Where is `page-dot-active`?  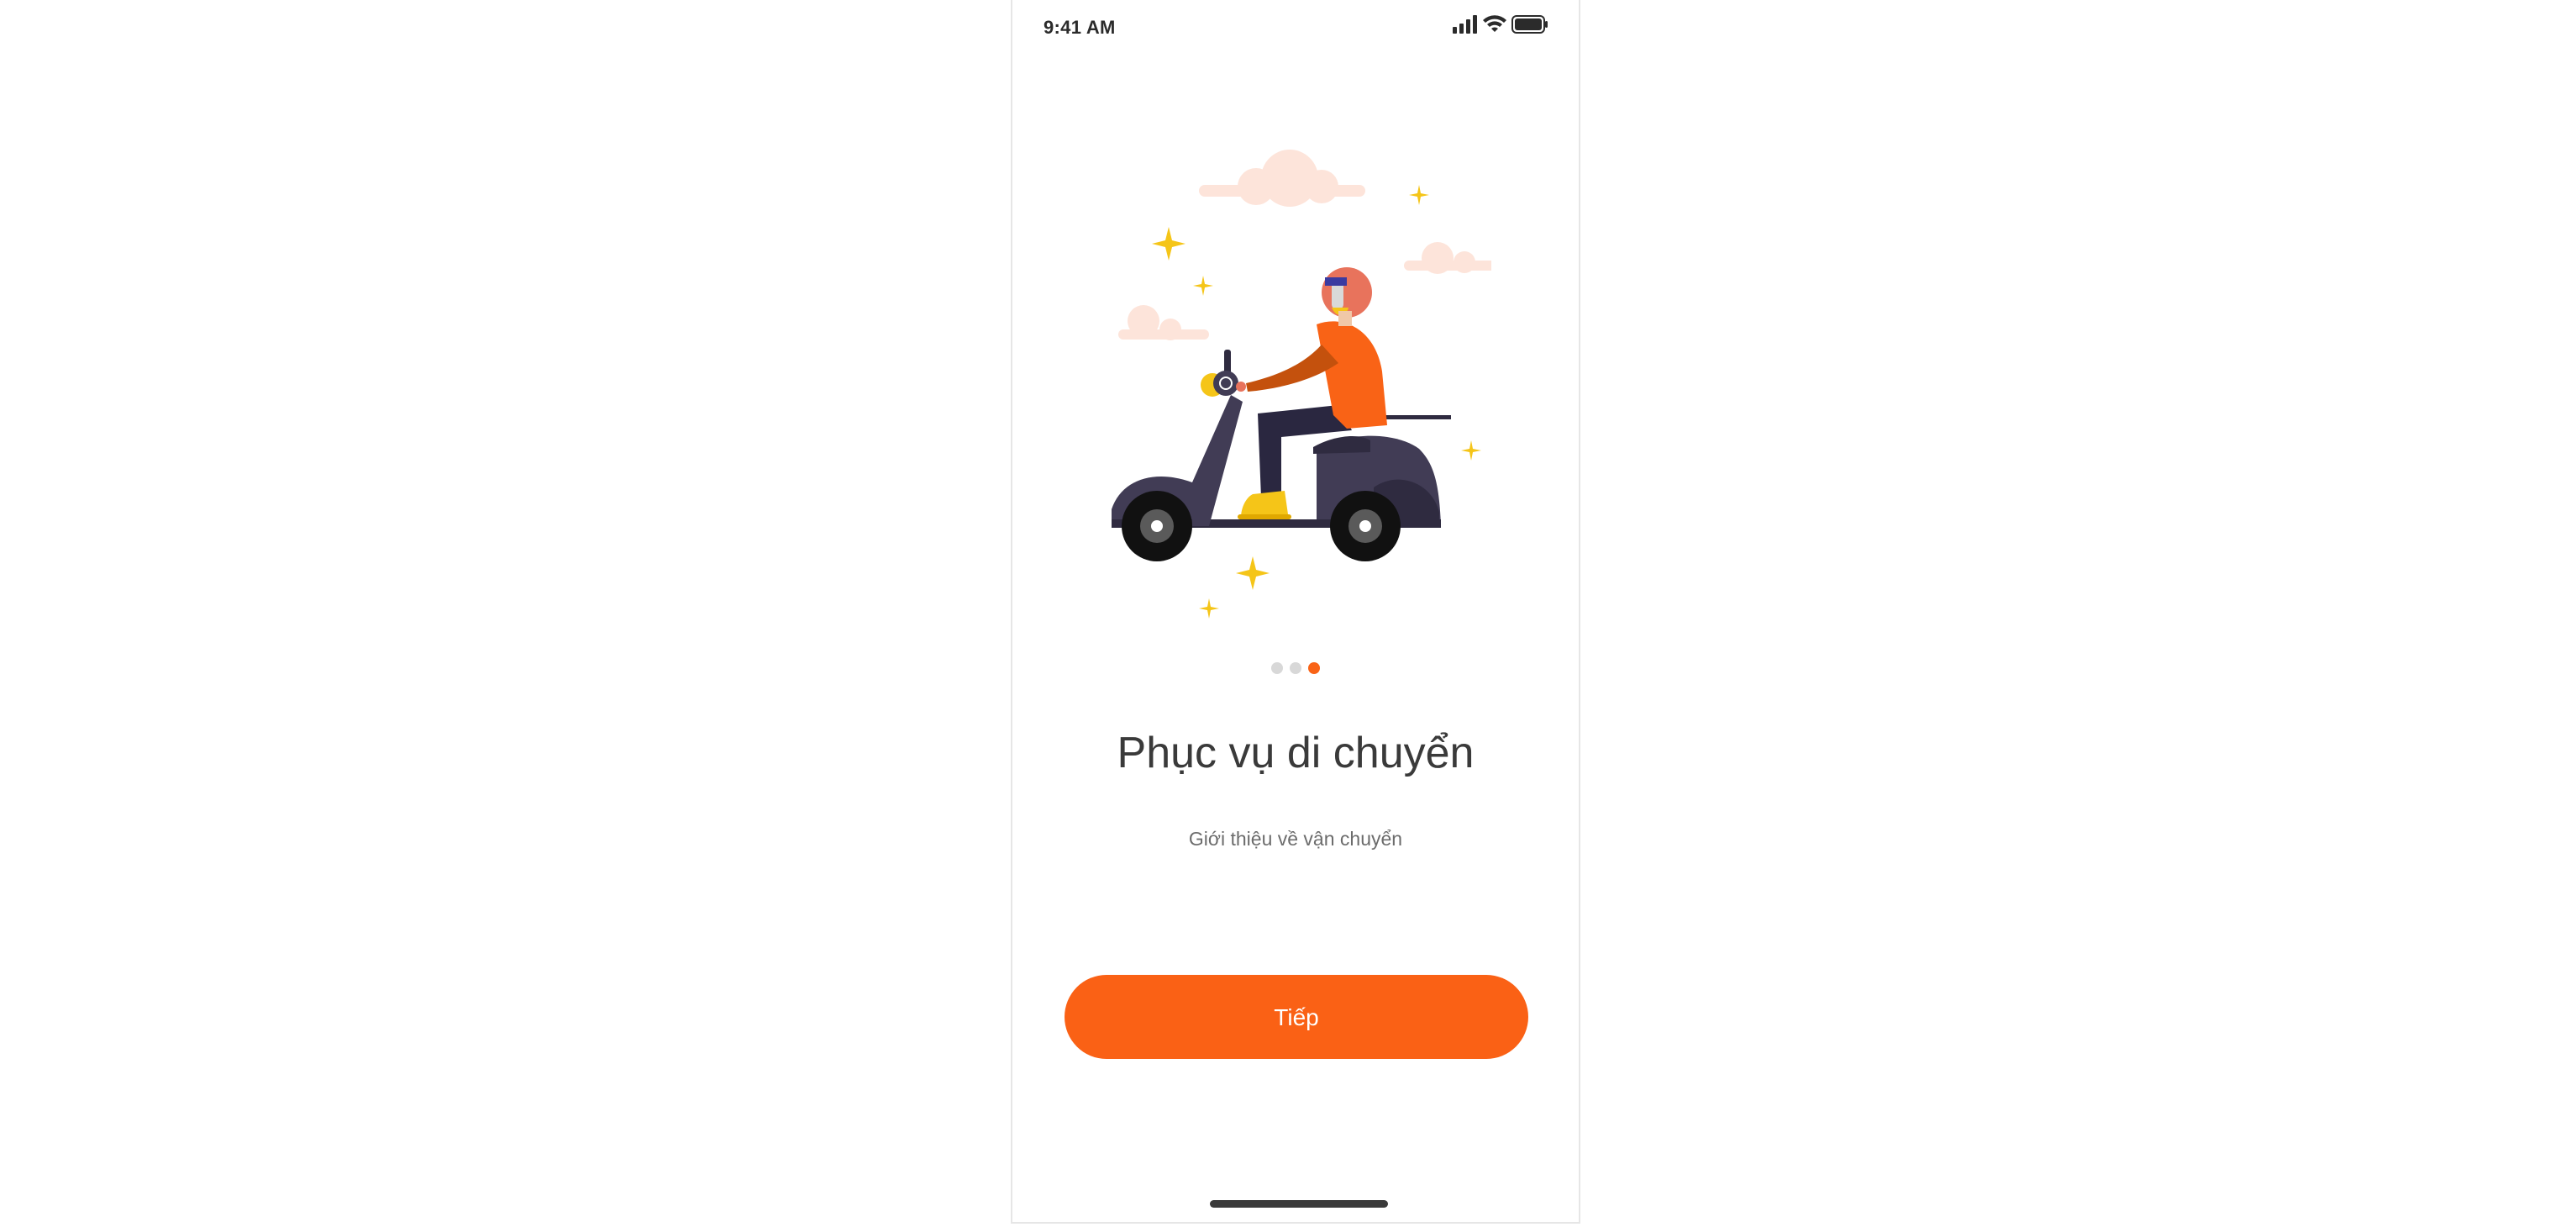
page-dot-active is located at coordinates (1314, 668).